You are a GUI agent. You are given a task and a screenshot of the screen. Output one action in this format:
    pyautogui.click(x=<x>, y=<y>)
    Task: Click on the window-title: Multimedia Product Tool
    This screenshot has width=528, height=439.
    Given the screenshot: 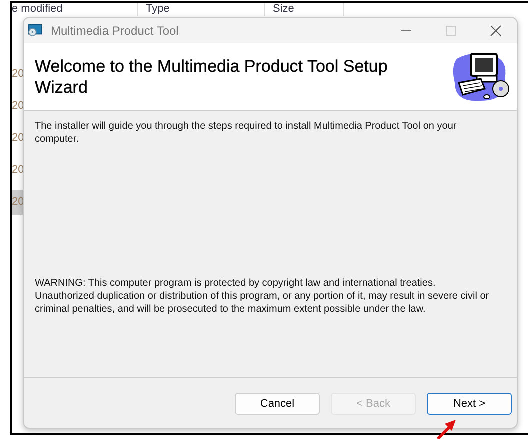 What is the action you would take?
    pyautogui.click(x=115, y=31)
    